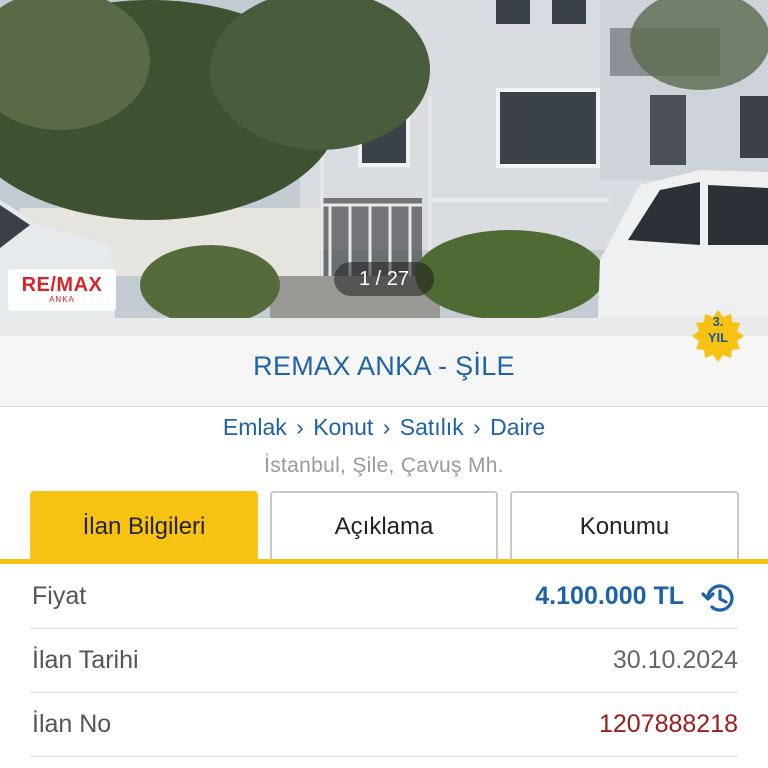 This screenshot has height=768, width=768. What do you see at coordinates (343, 427) in the screenshot?
I see `breadcrumb-item-konut: Konut` at bounding box center [343, 427].